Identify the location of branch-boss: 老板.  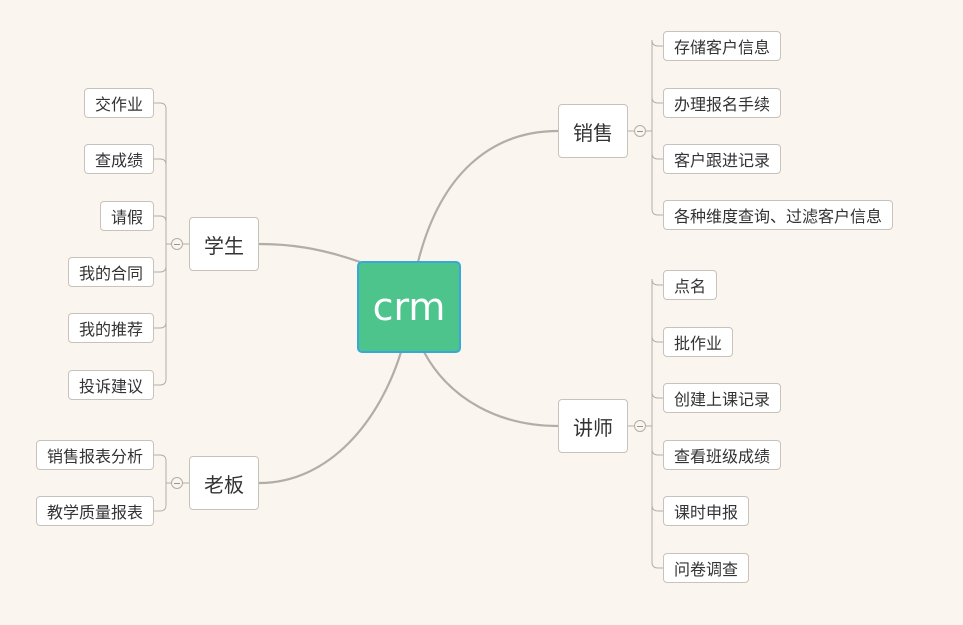
(224, 483).